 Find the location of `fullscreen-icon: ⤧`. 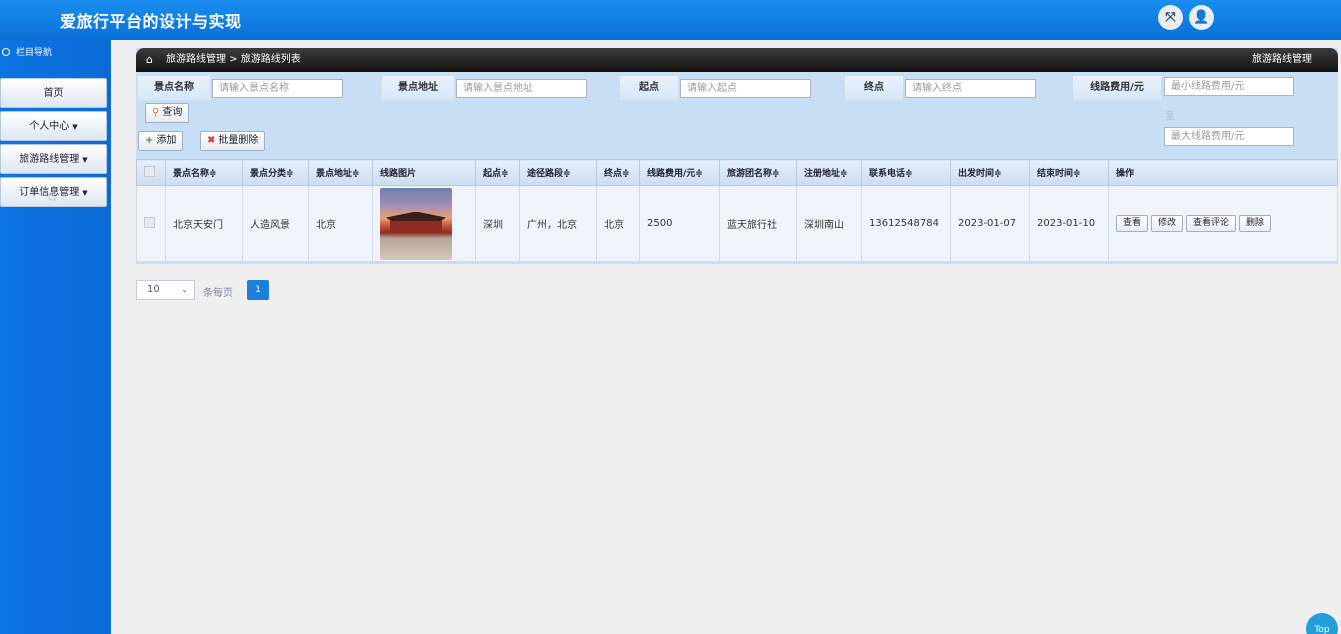

fullscreen-icon: ⤧ is located at coordinates (1170, 17).